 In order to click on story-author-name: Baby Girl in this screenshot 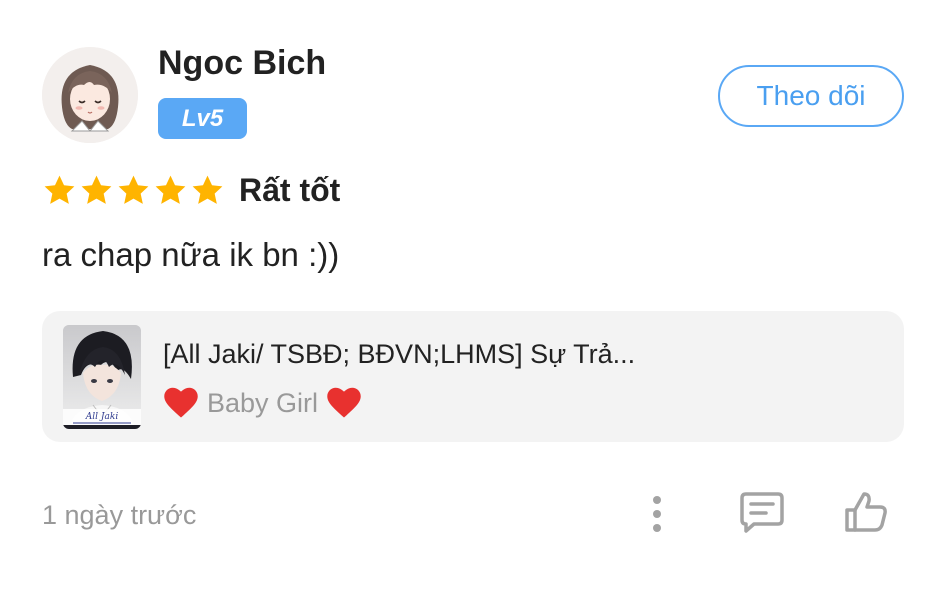, I will do `click(263, 402)`.